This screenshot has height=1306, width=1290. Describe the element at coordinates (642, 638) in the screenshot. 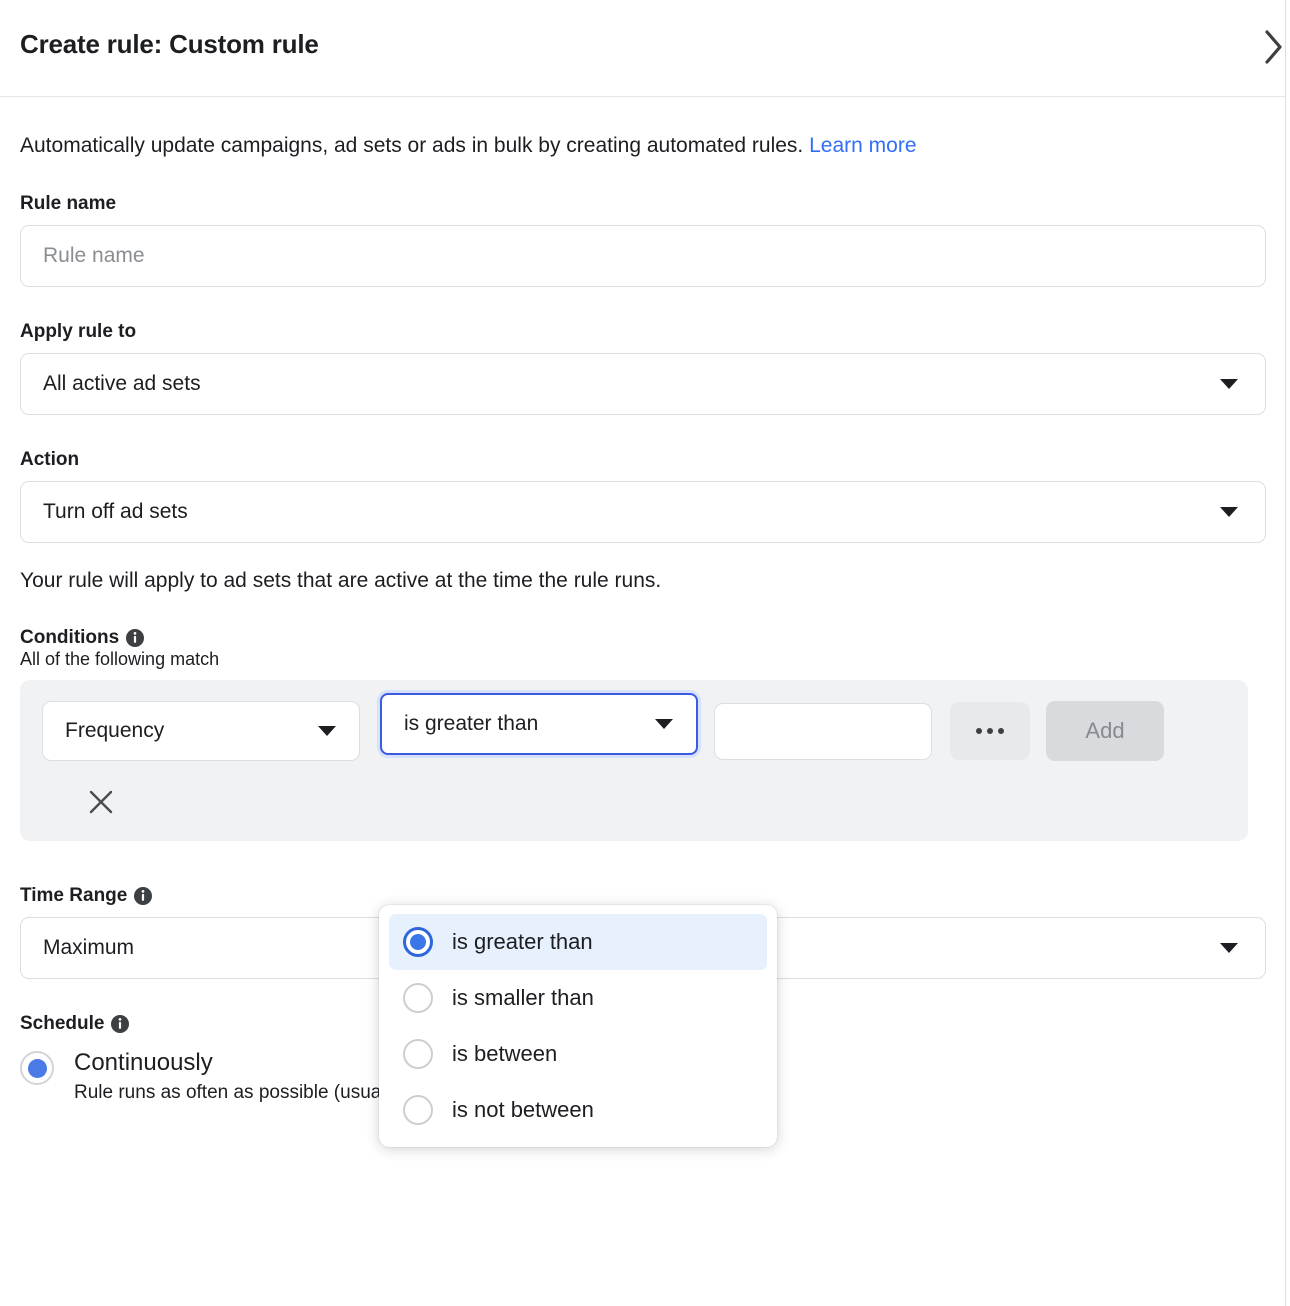

I see `conditions-label: Conditions` at that location.